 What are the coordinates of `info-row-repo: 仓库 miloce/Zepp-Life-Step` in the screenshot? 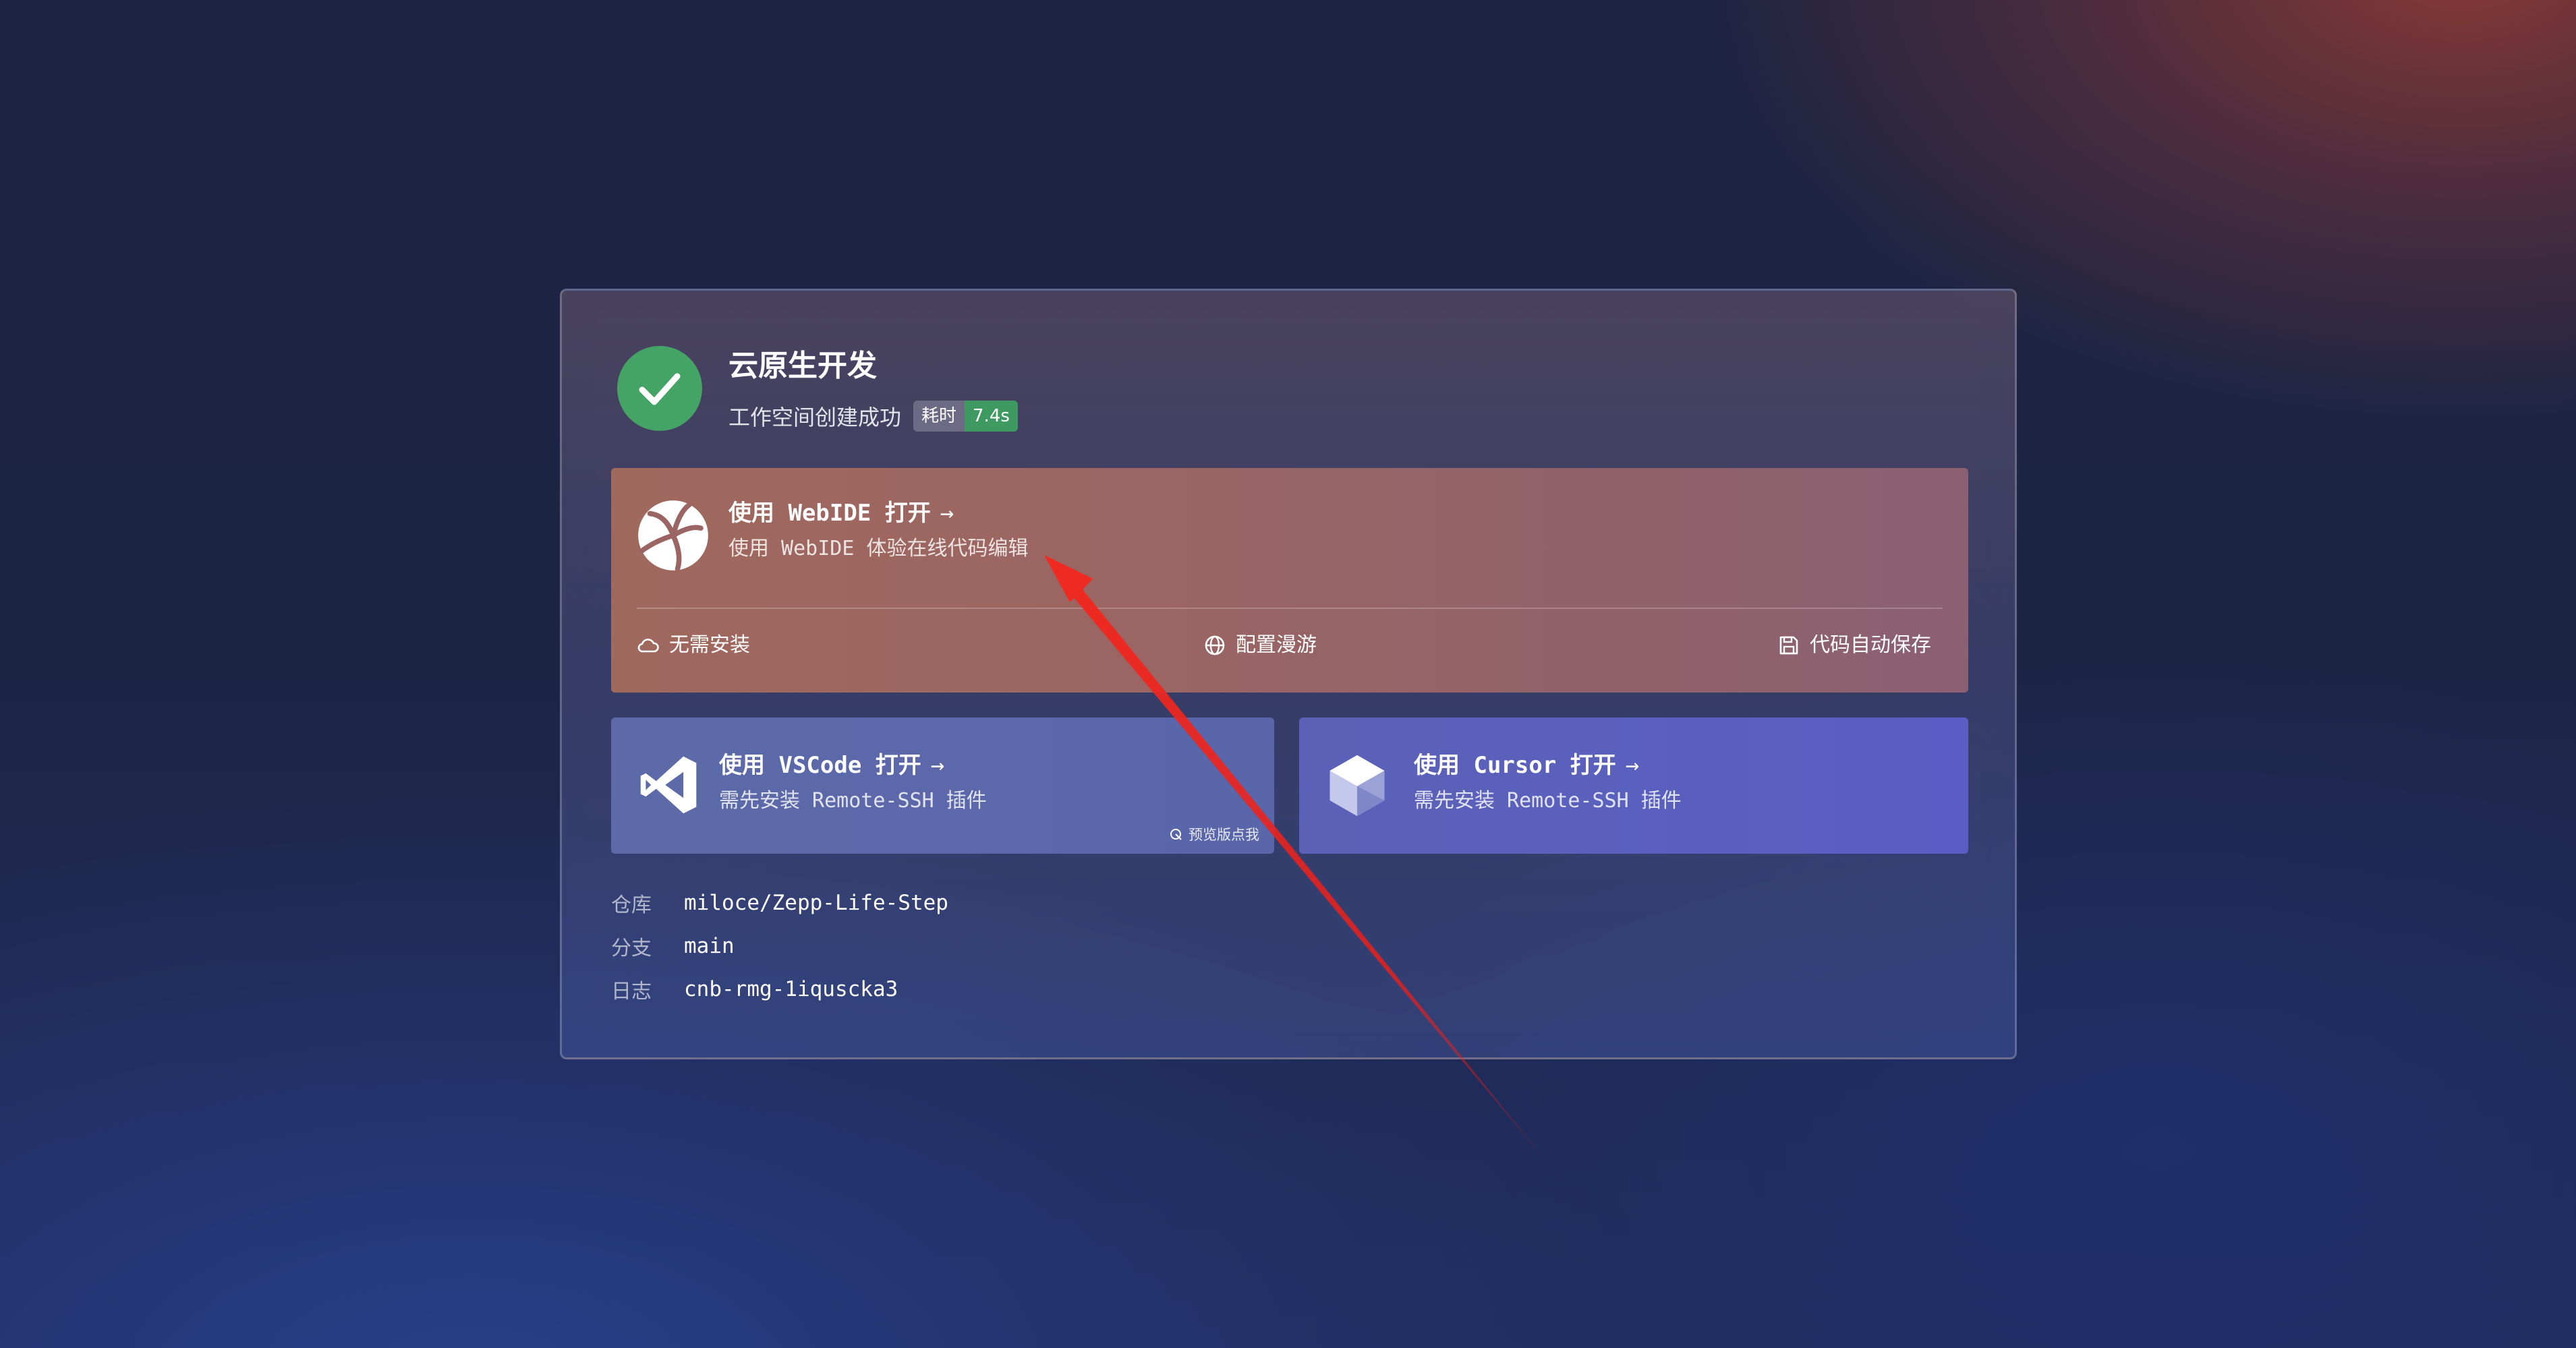 It's located at (779, 903).